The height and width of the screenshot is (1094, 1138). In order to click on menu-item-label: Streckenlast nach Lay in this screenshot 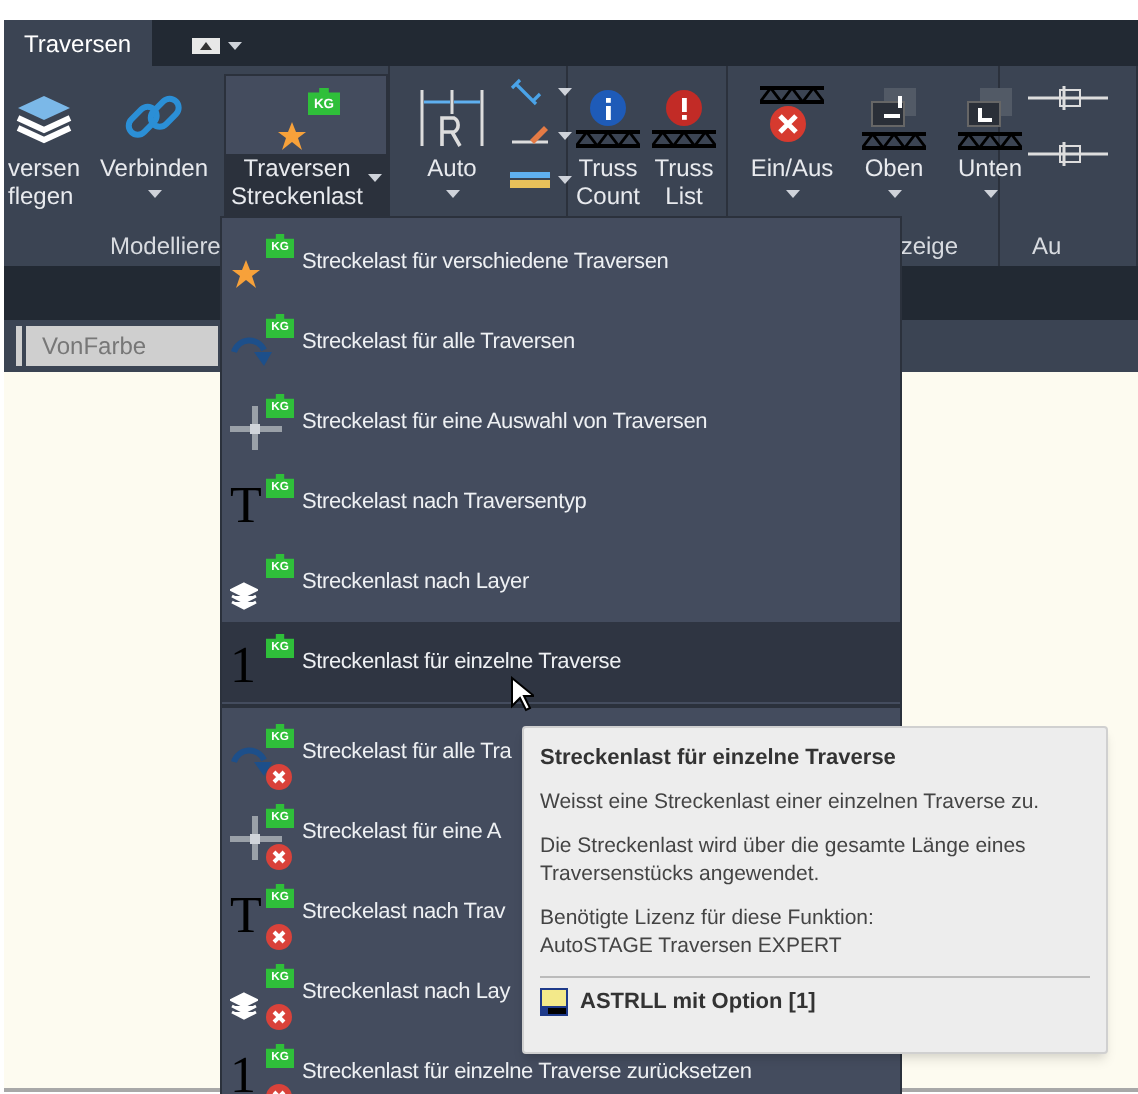, I will do `click(406, 992)`.